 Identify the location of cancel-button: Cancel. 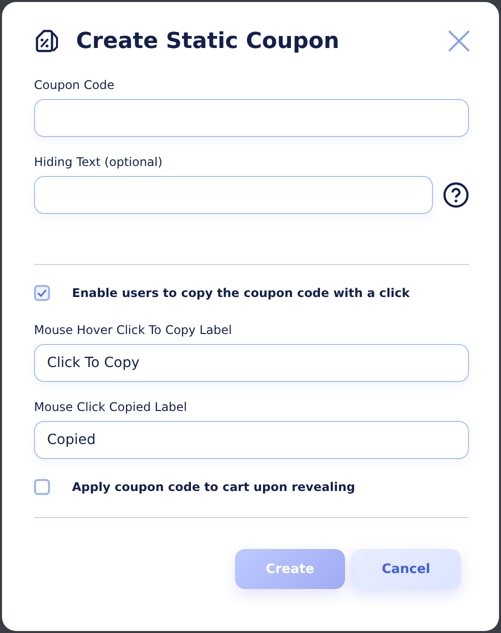
(406, 569).